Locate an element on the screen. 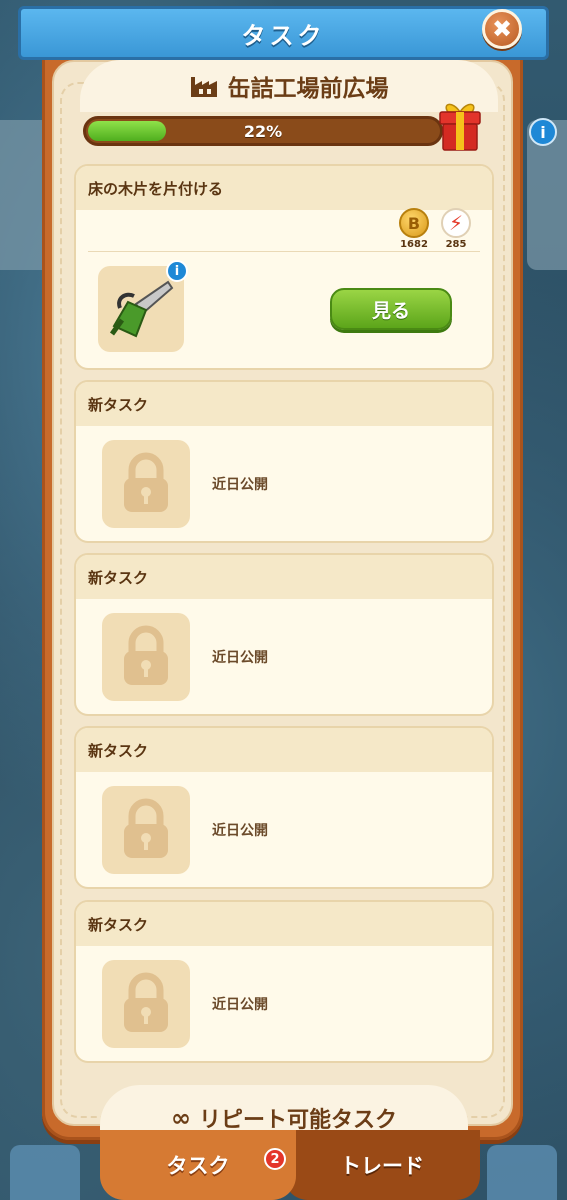  tab-trade-label: トレード is located at coordinates (382, 1166).